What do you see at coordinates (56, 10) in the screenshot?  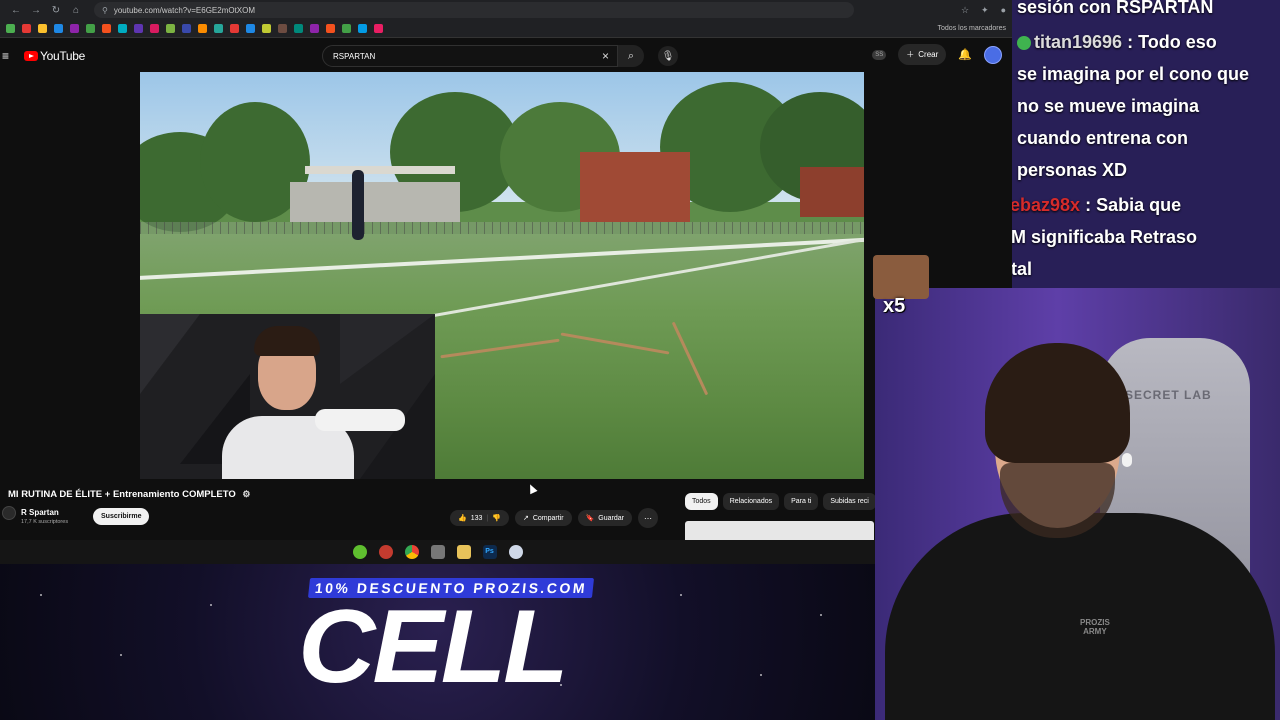 I see `reload-icon: ↻` at bounding box center [56, 10].